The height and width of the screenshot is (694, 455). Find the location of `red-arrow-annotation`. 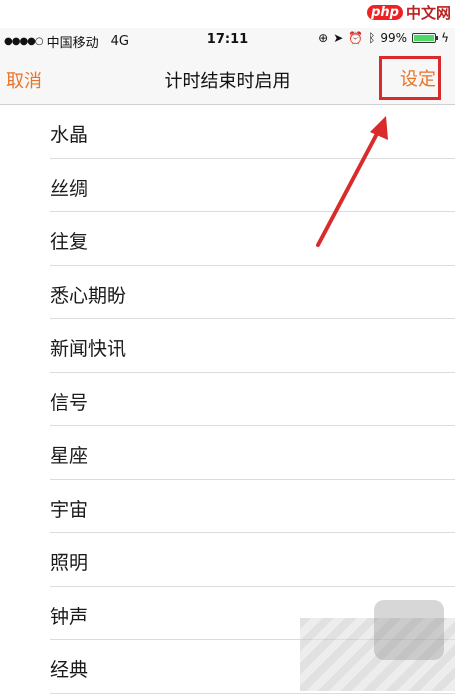

red-arrow-annotation is located at coordinates (352, 181).